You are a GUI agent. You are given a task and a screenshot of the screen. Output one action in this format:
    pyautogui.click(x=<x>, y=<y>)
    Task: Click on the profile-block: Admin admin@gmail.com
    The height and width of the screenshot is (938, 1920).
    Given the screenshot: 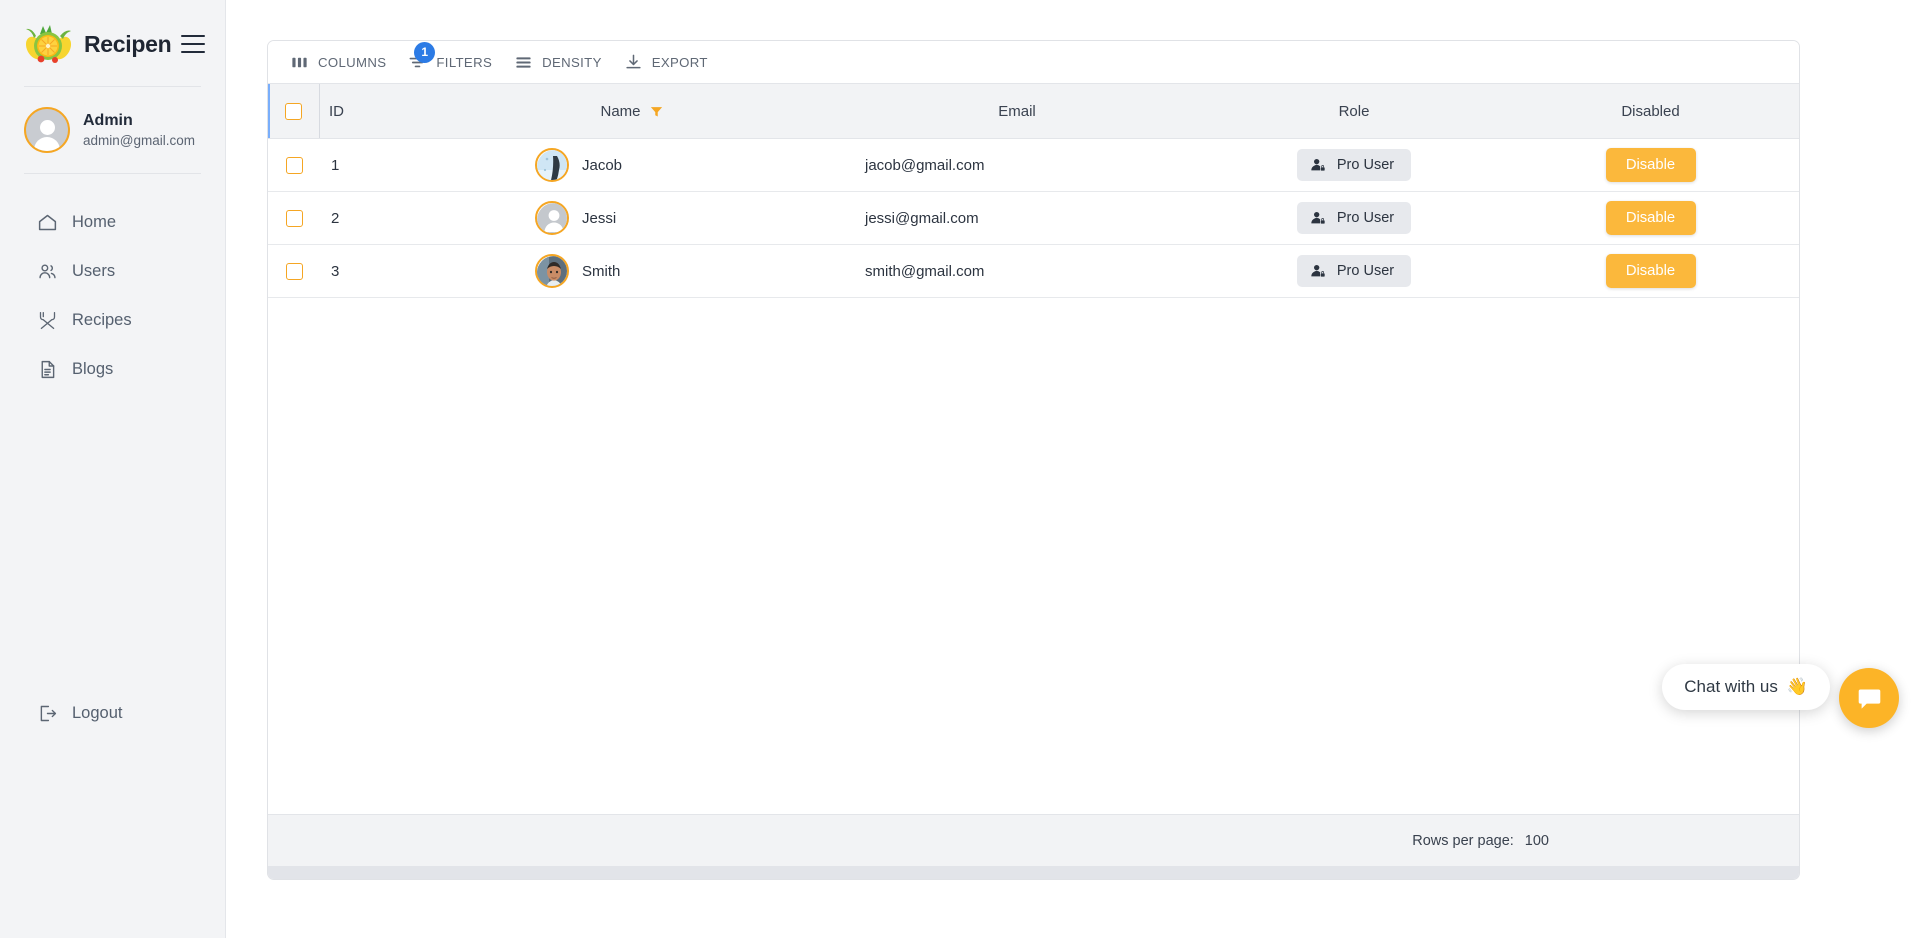 What is the action you would take?
    pyautogui.click(x=112, y=130)
    